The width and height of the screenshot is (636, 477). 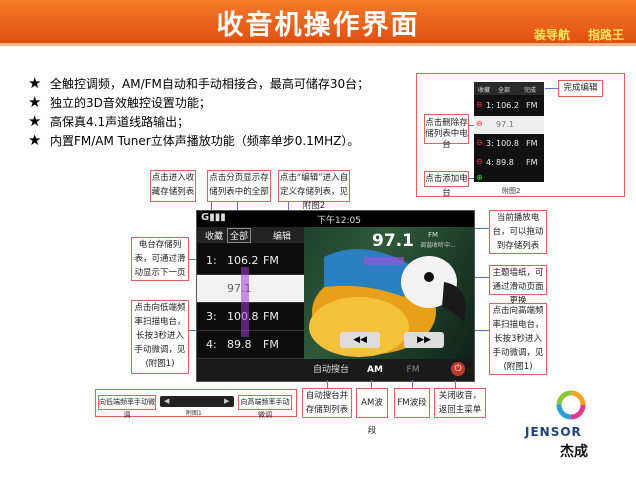 What do you see at coordinates (250, 289) in the screenshot?
I see `preset-row-selected: 97.1` at bounding box center [250, 289].